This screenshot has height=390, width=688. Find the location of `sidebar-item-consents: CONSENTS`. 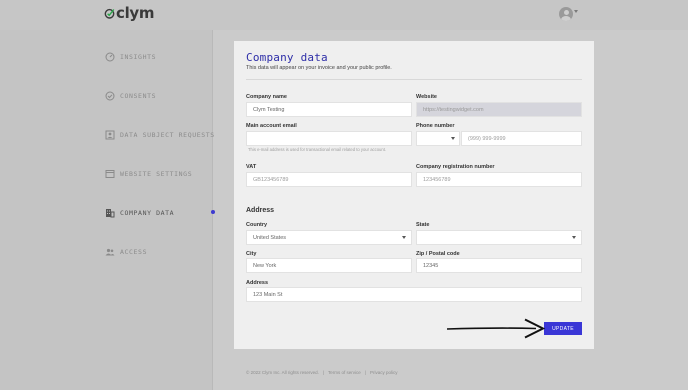

sidebar-item-consents: CONSENTS is located at coordinates (130, 96).